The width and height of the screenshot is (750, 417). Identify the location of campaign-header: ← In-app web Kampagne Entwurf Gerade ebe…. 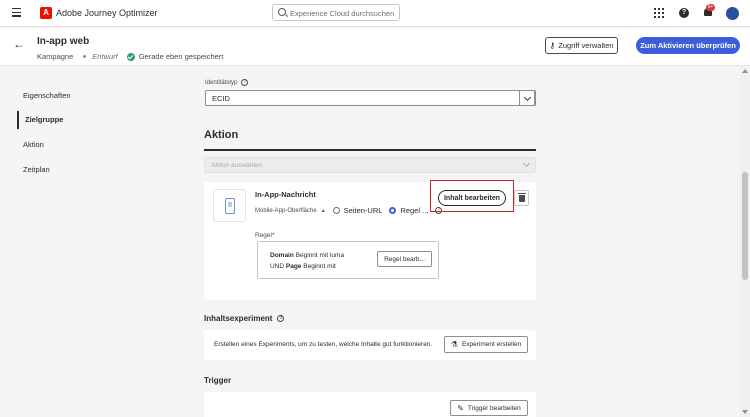
(375, 47).